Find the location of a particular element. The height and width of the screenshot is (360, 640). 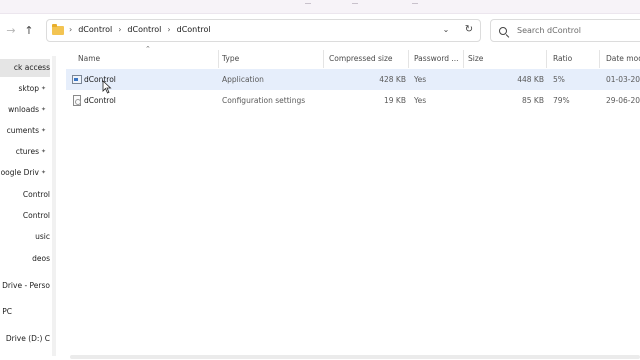

file-type: Configuration settings is located at coordinates (264, 100).